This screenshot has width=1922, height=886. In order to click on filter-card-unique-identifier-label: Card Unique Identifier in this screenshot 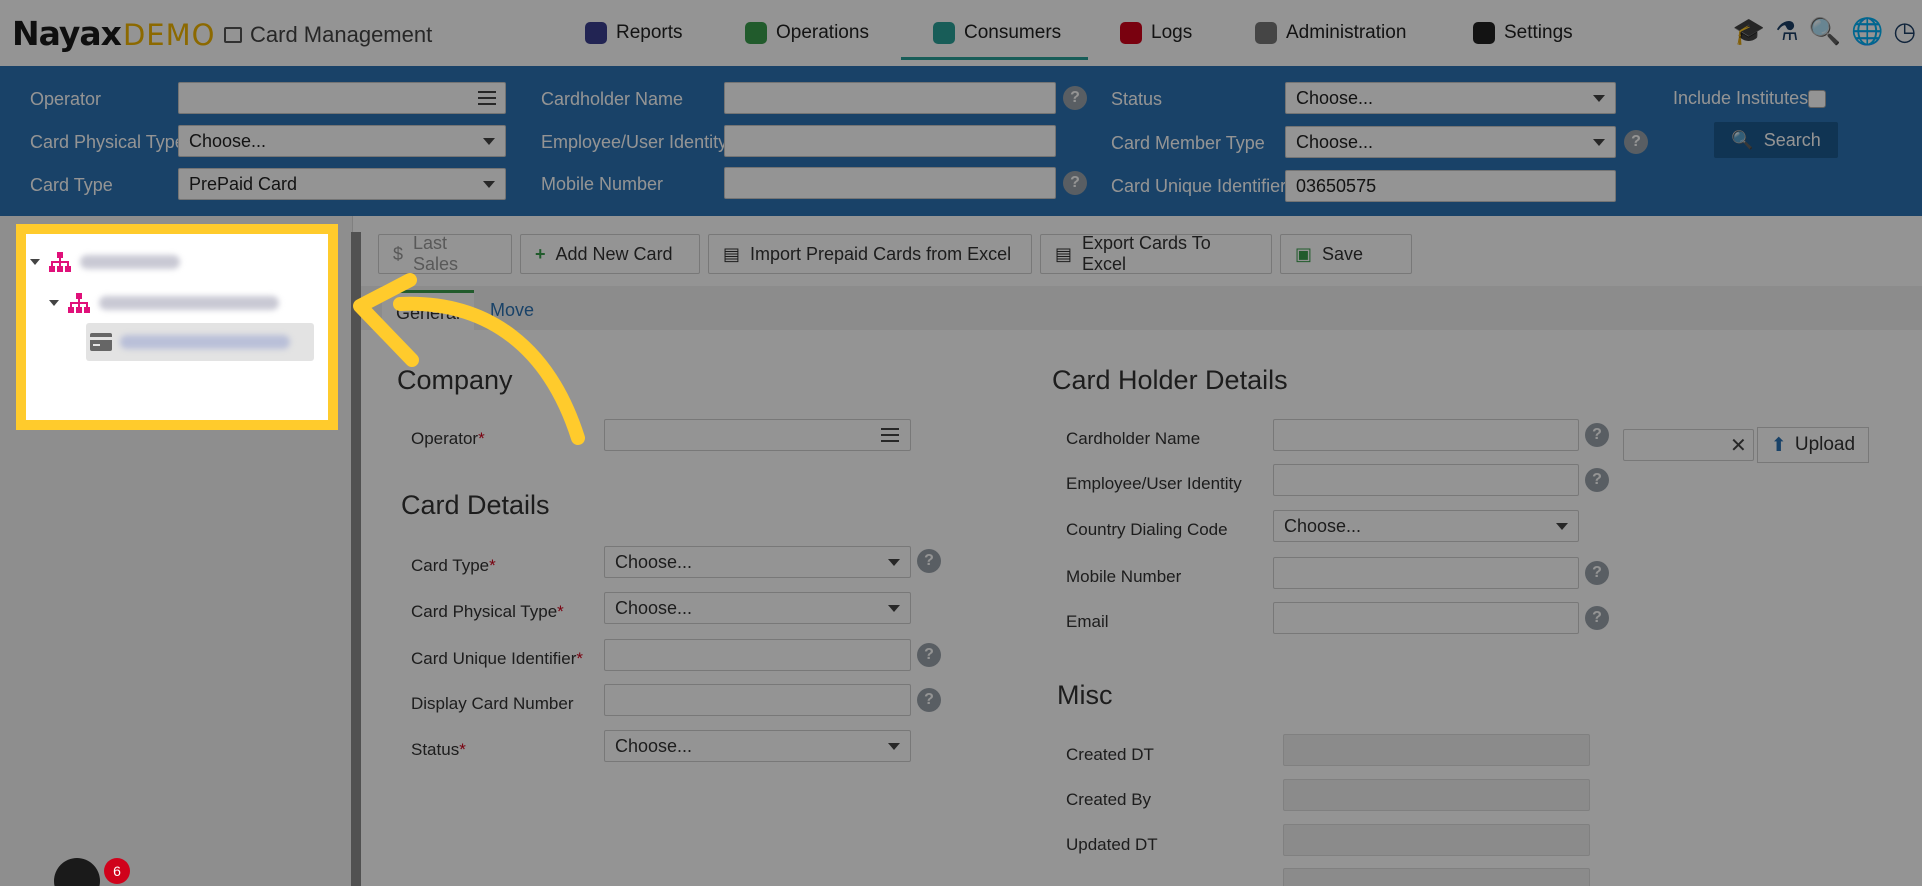, I will do `click(1199, 186)`.